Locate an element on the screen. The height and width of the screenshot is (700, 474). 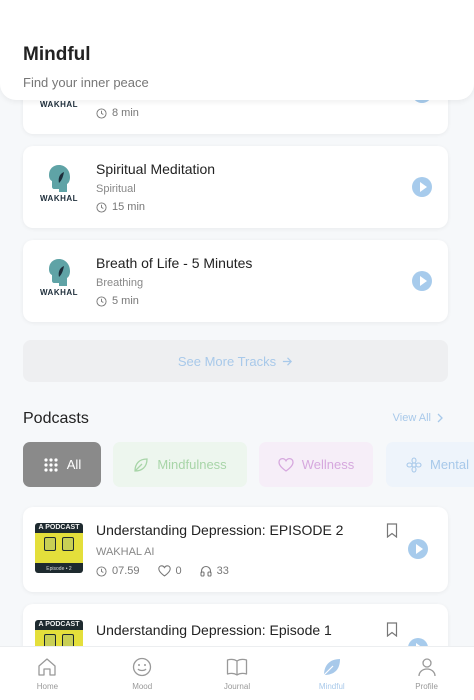
nav-label: Journal is located at coordinates (237, 686).